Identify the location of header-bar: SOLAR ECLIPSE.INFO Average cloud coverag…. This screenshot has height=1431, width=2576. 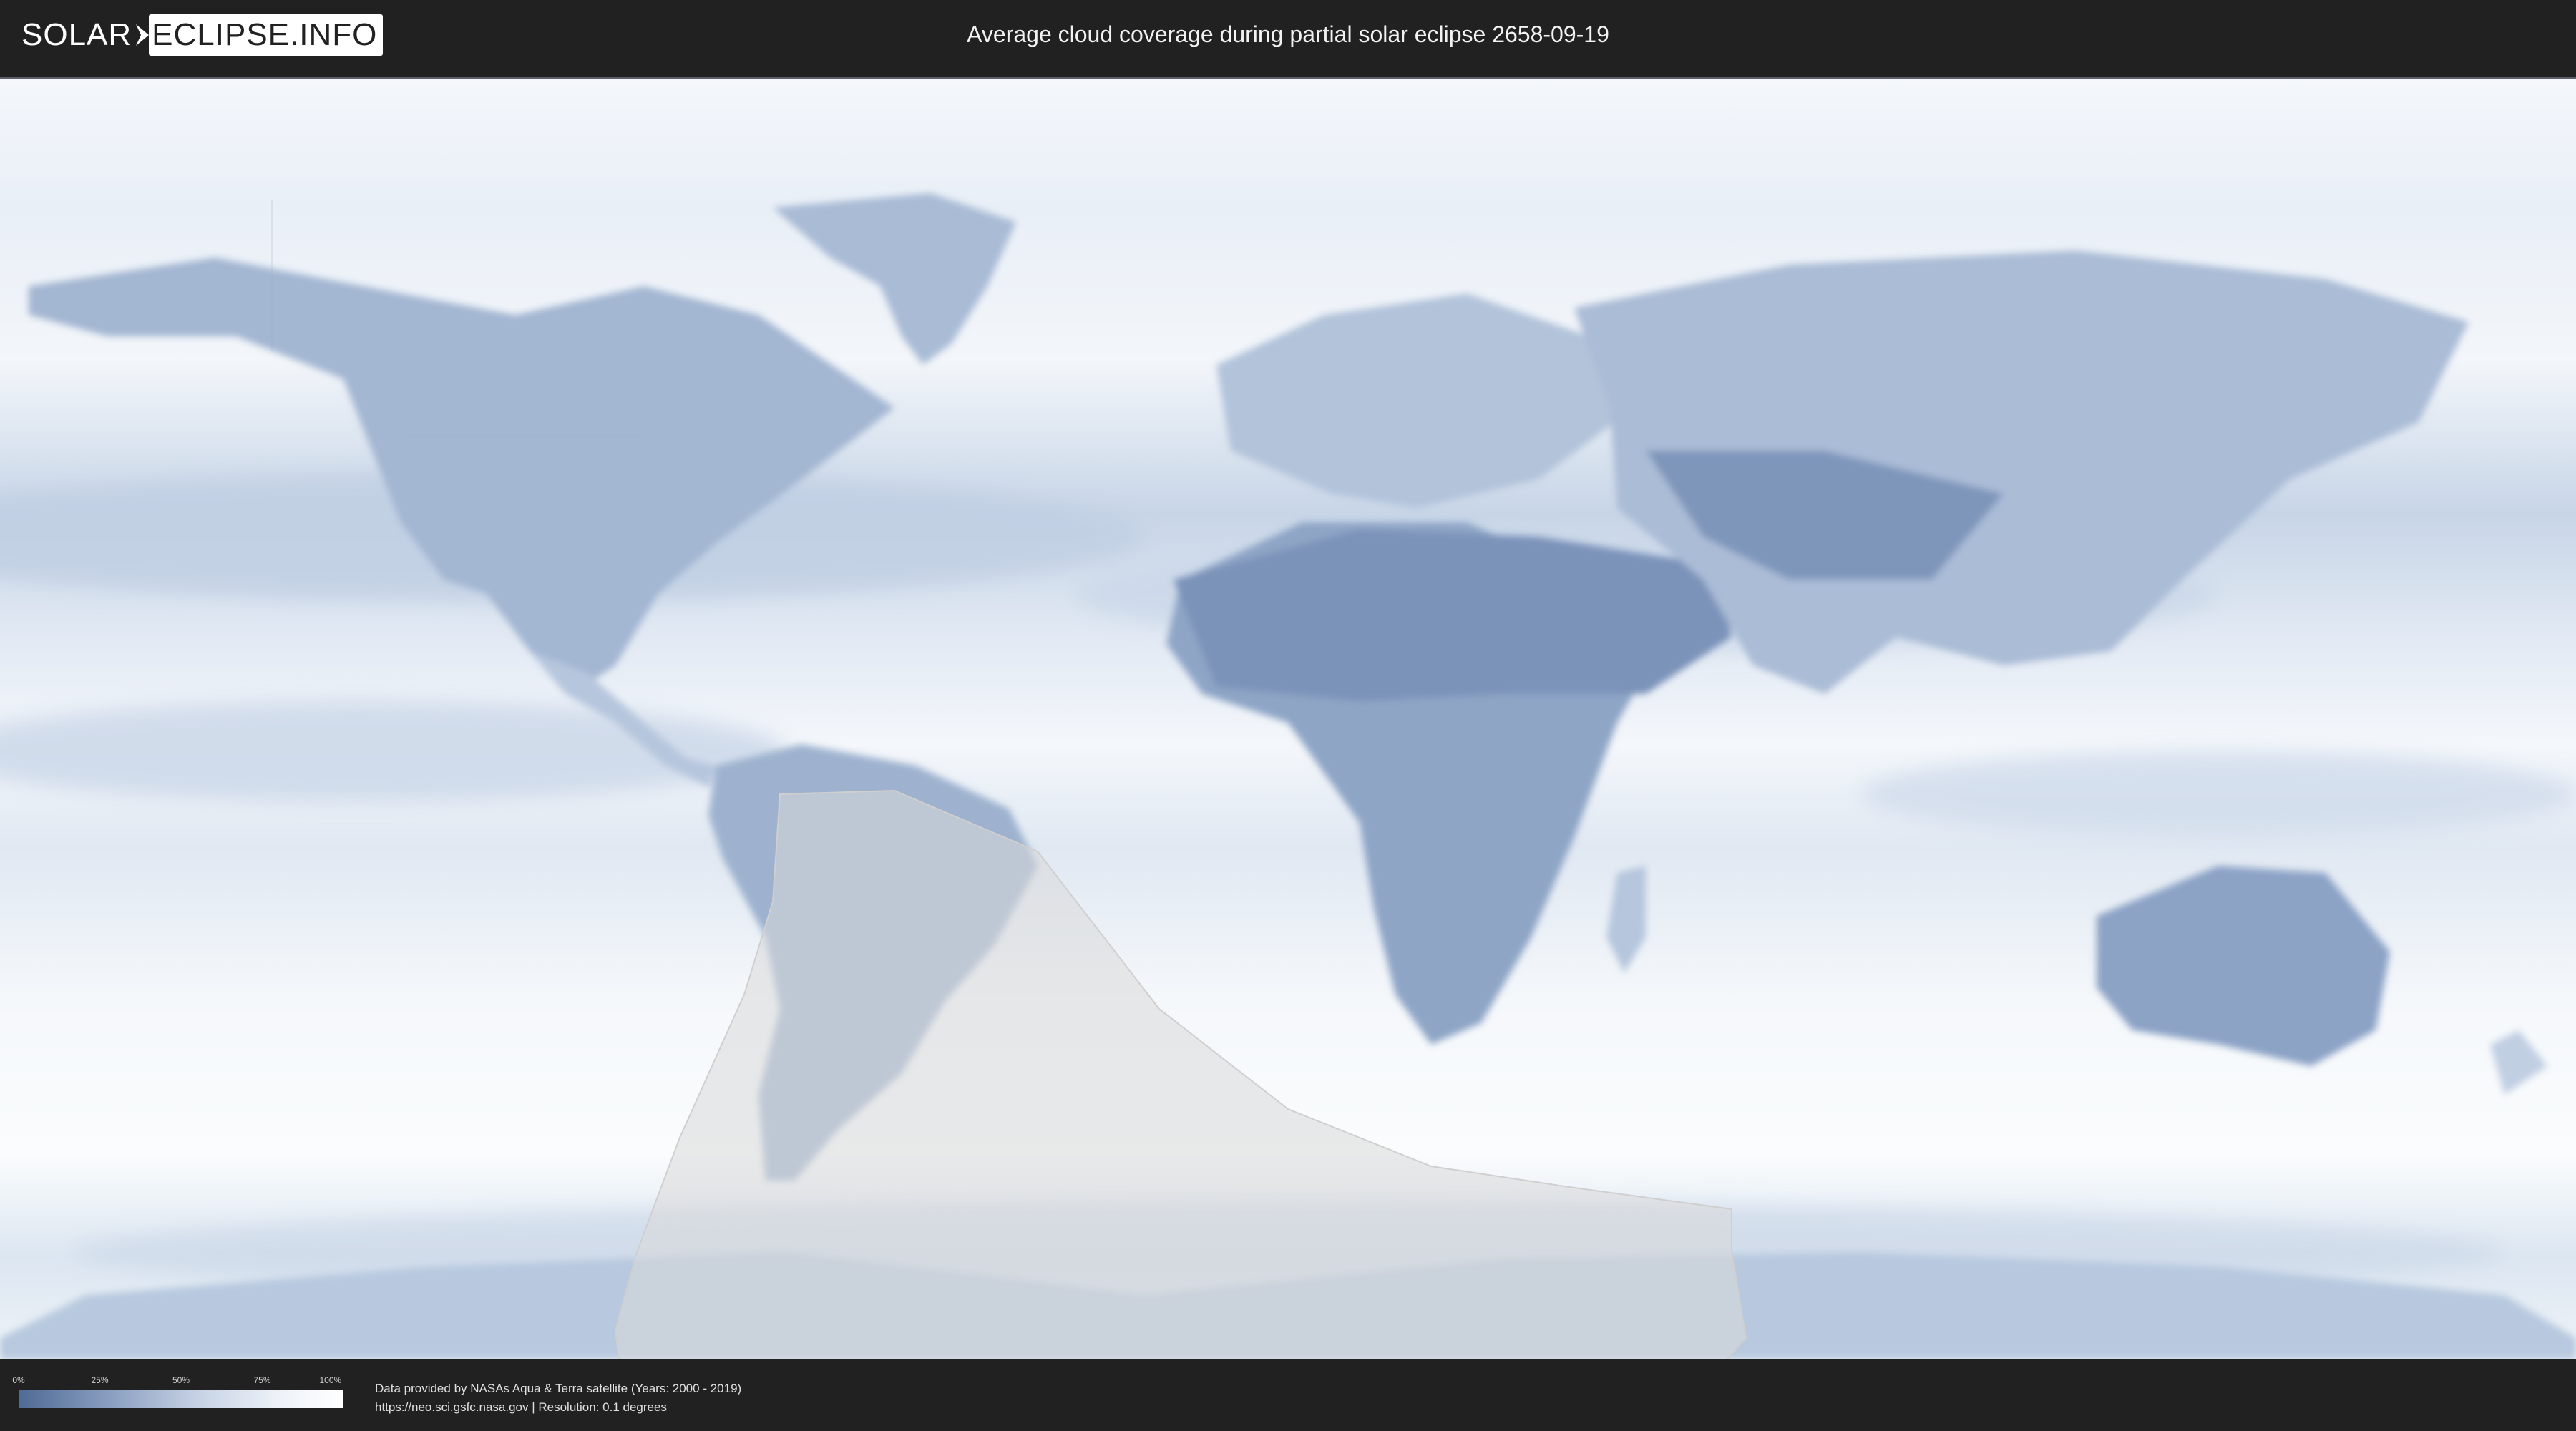
(1288, 36).